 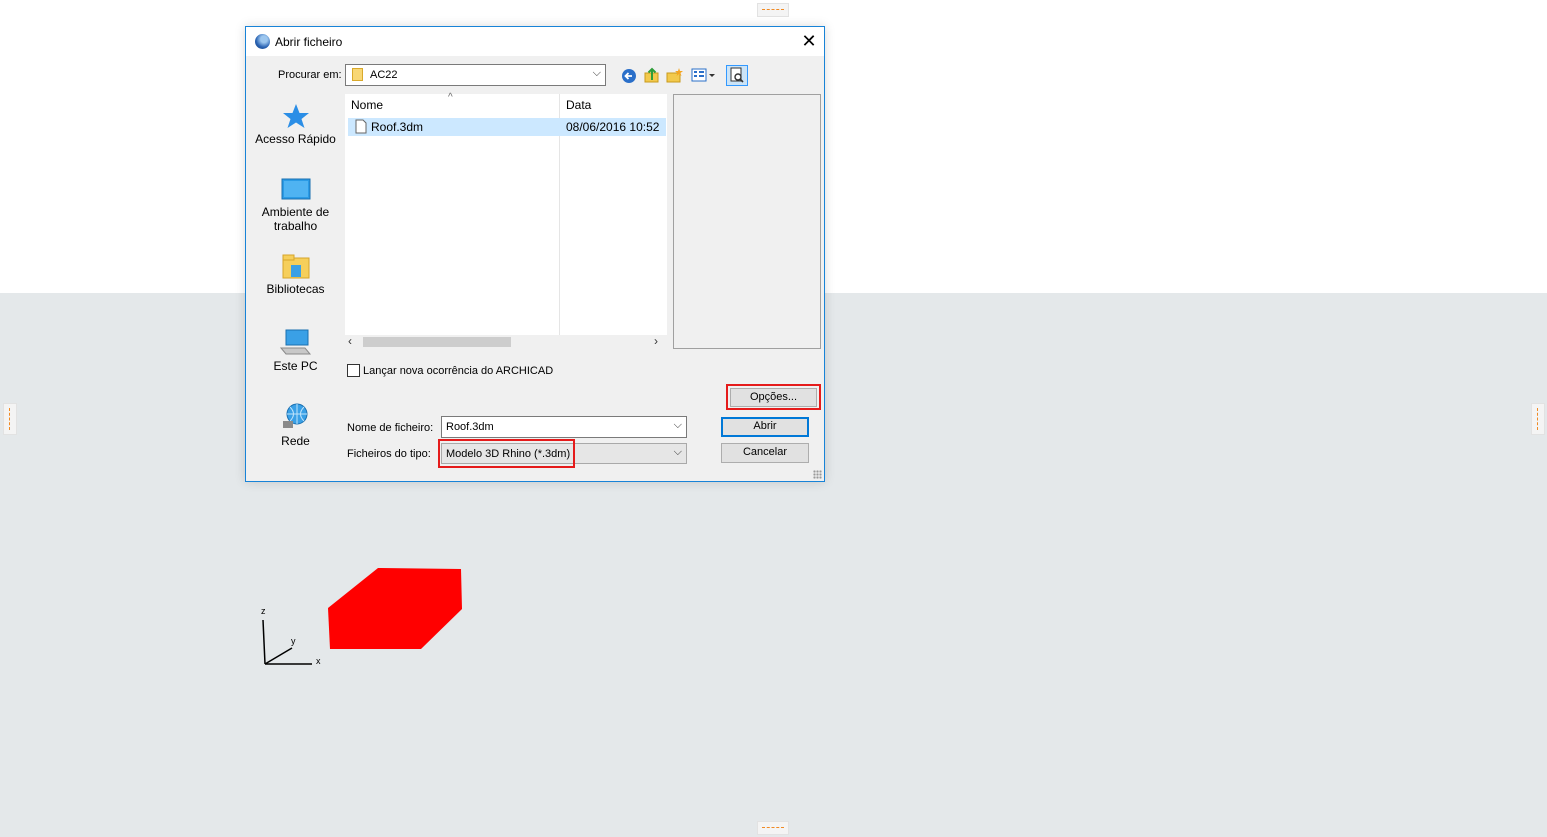 I want to click on preview-toggle-button, so click(x=737, y=75).